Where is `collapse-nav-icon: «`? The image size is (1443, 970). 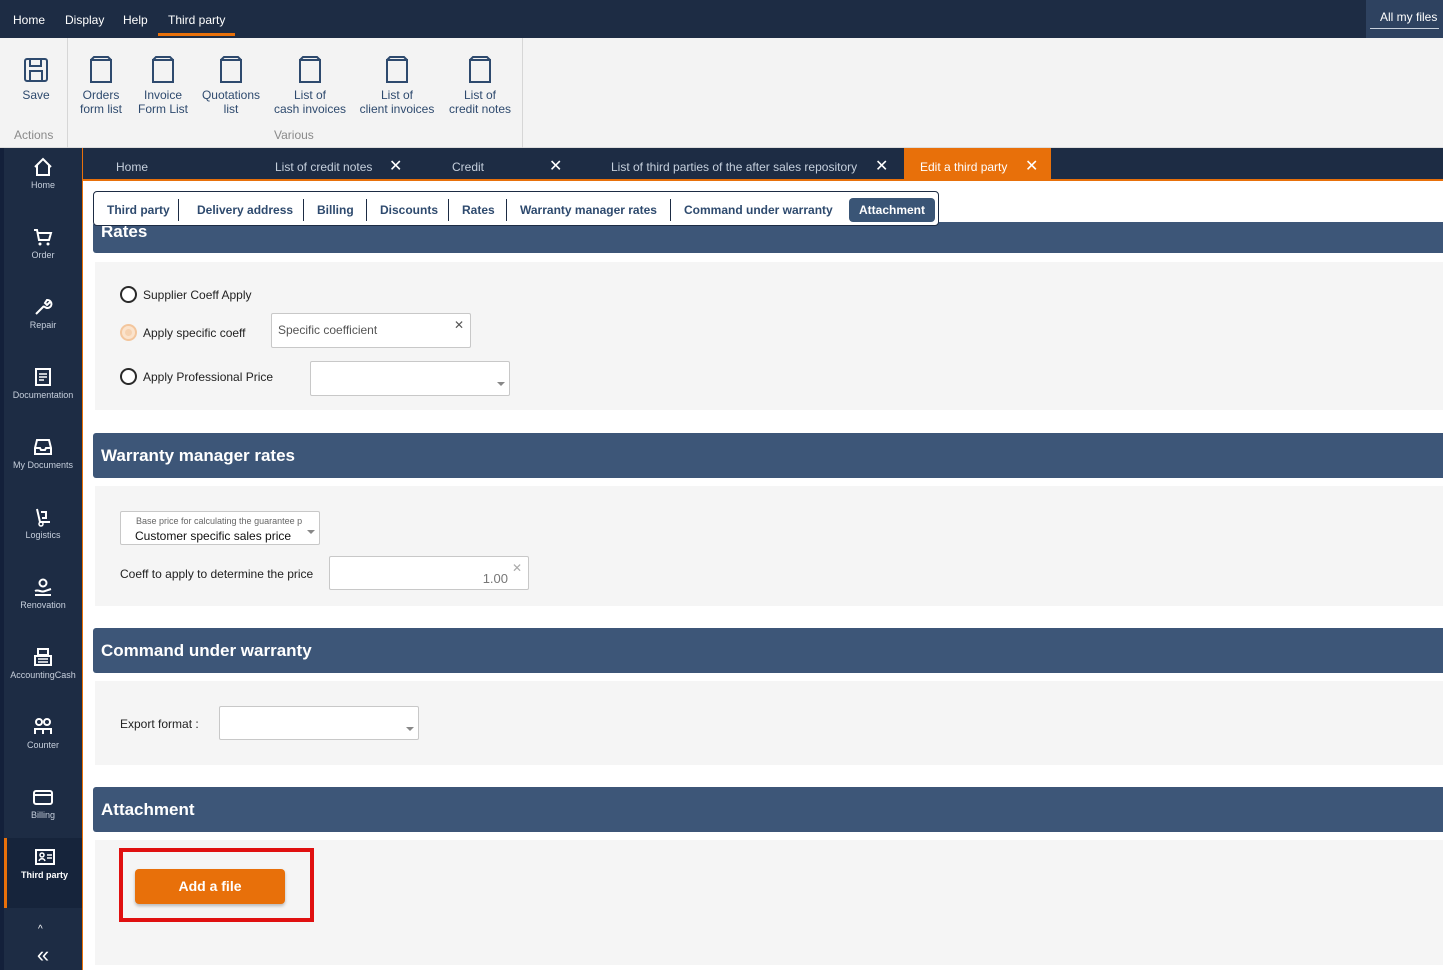
collapse-nav-icon: « is located at coordinates (43, 955).